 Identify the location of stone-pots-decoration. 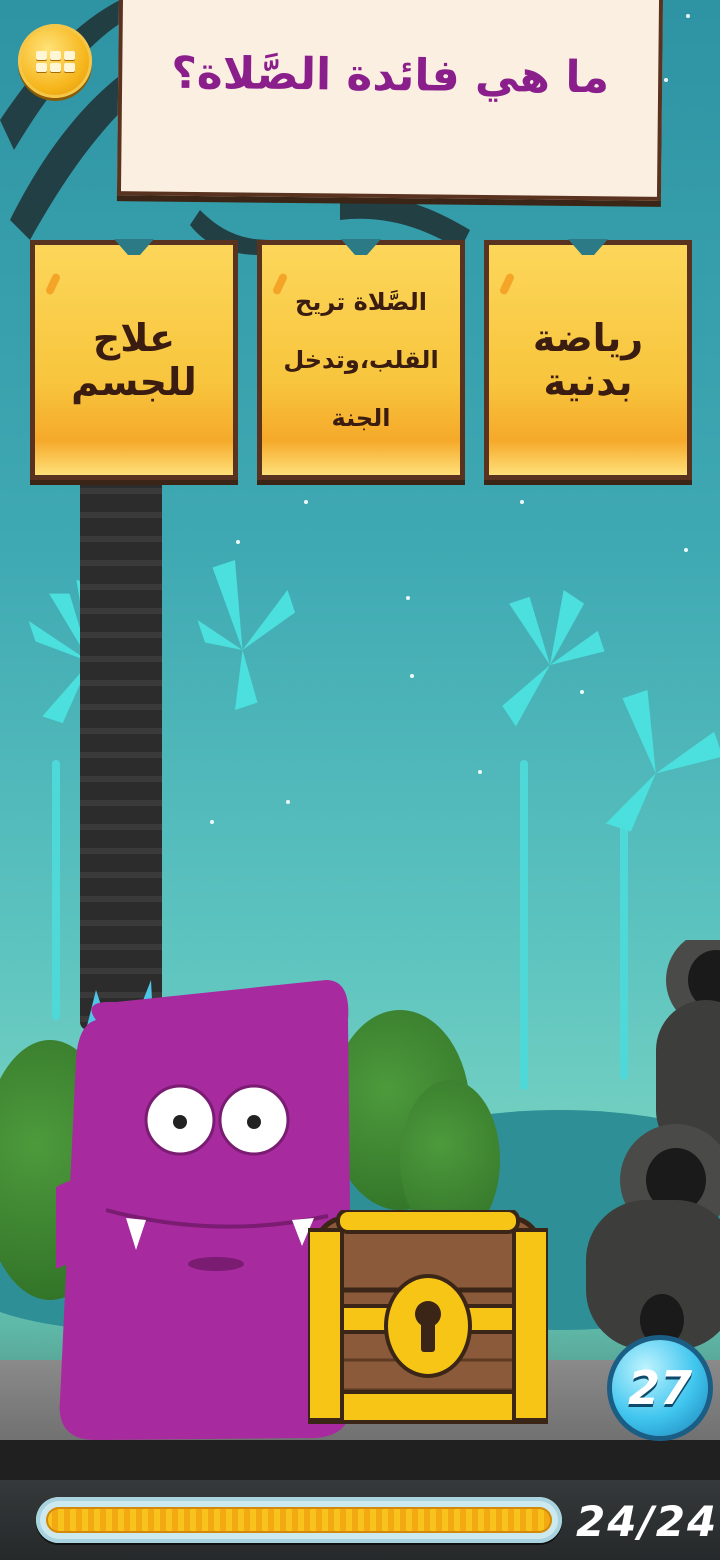
(653, 1145).